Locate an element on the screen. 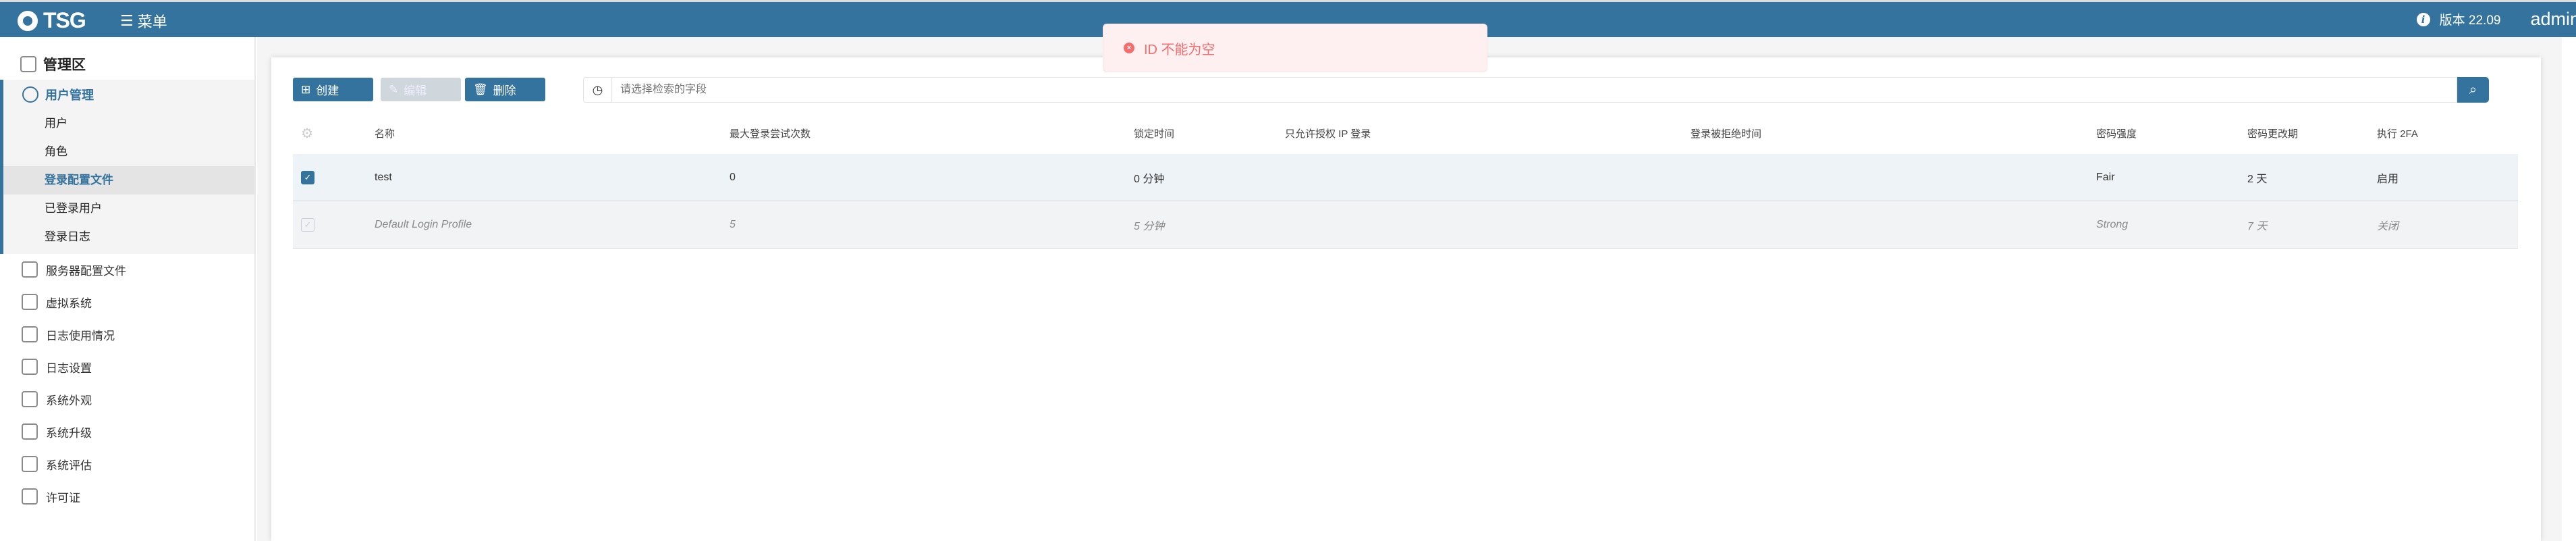 Image resolution: width=2576 pixels, height=541 pixels. clipboard-search-icon is located at coordinates (30, 464).